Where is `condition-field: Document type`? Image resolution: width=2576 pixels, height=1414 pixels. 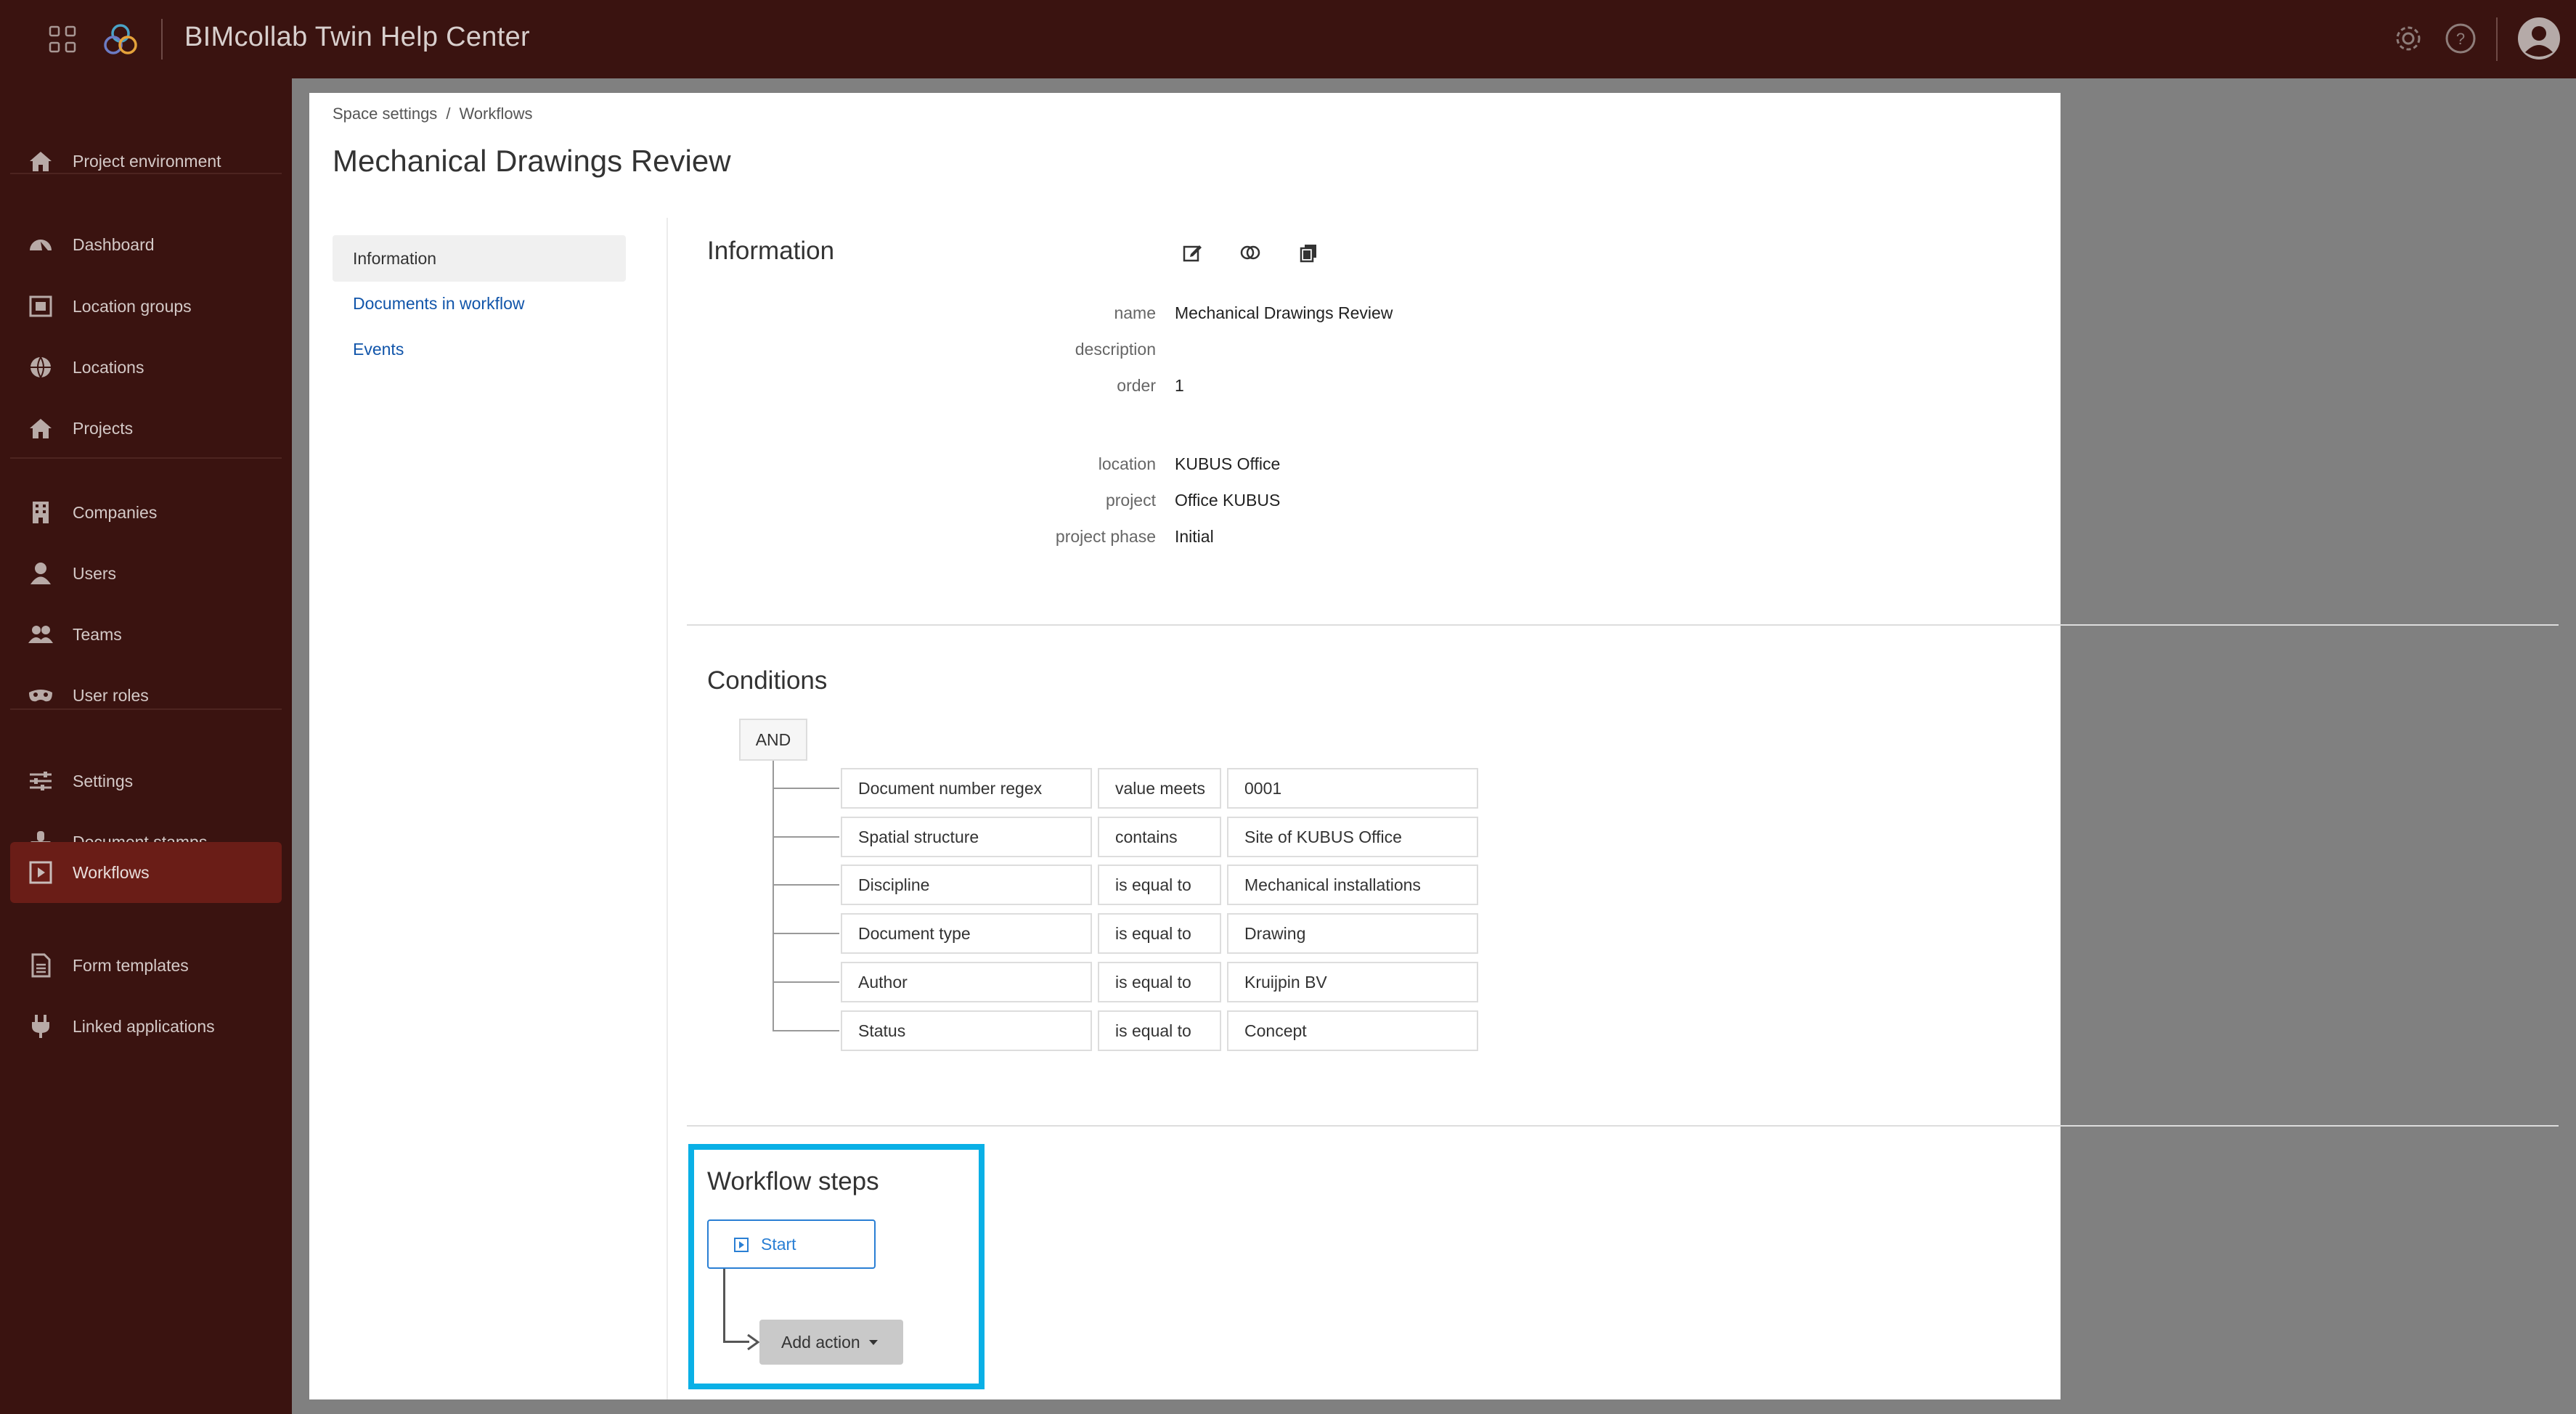
condition-field: Document type is located at coordinates (966, 934).